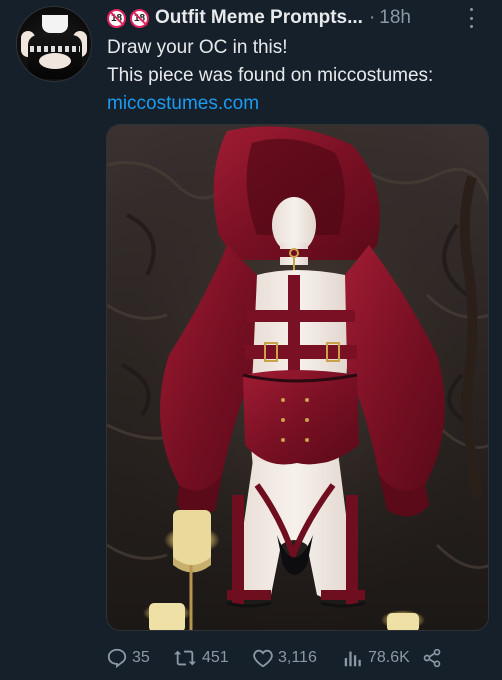 The height and width of the screenshot is (680, 502). What do you see at coordinates (389, 657) in the screenshot?
I see `views-count: 78.6K` at bounding box center [389, 657].